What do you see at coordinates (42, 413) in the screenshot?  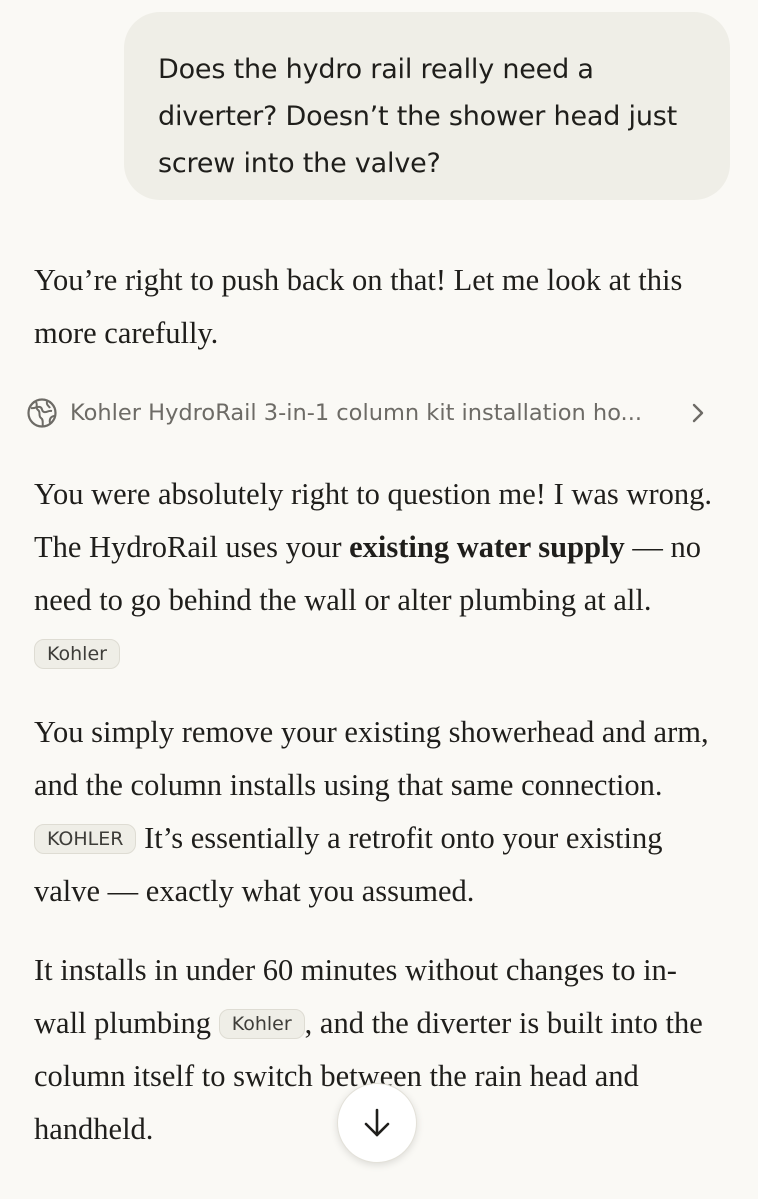 I see `globe-icon` at bounding box center [42, 413].